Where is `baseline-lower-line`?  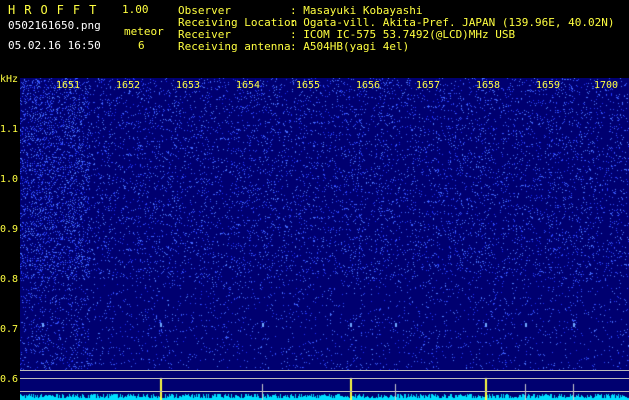
baseline-lower-line is located at coordinates (324, 391).